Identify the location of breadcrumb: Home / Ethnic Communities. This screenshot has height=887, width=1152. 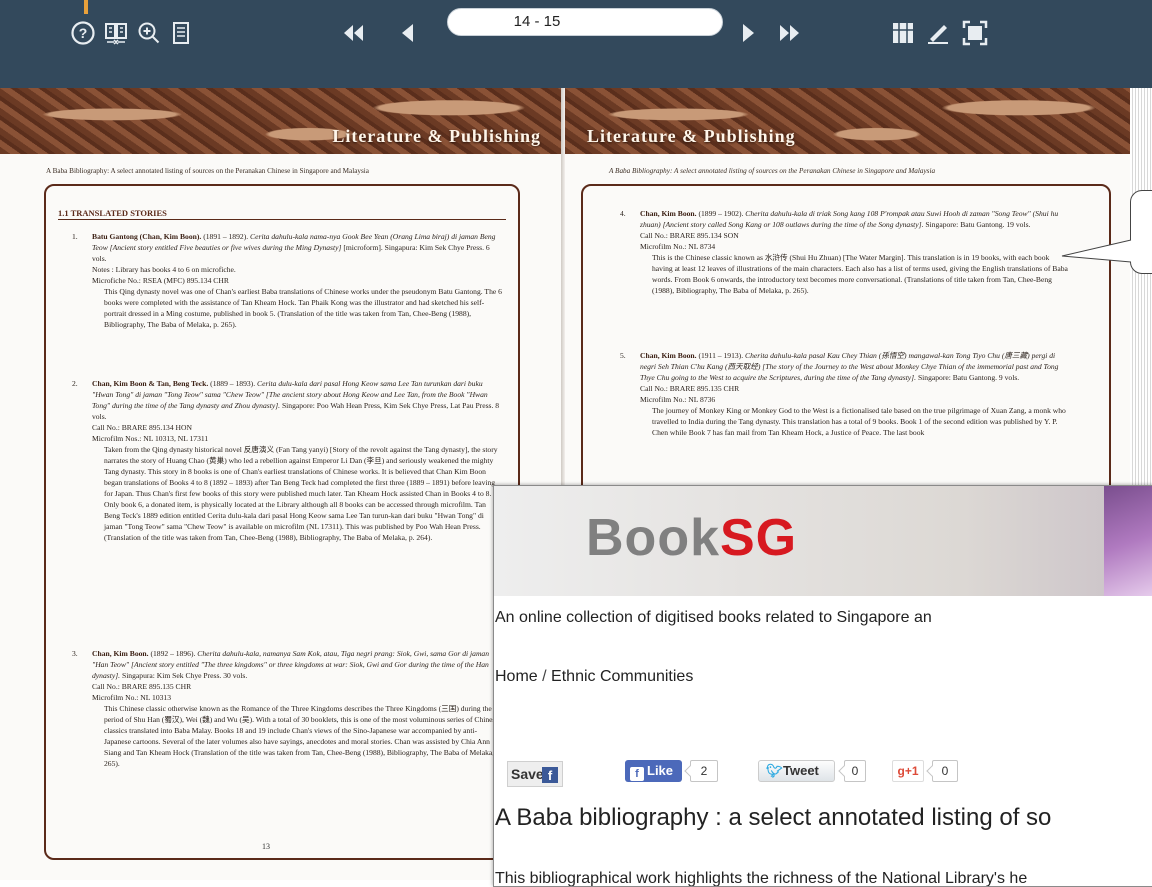
(594, 677).